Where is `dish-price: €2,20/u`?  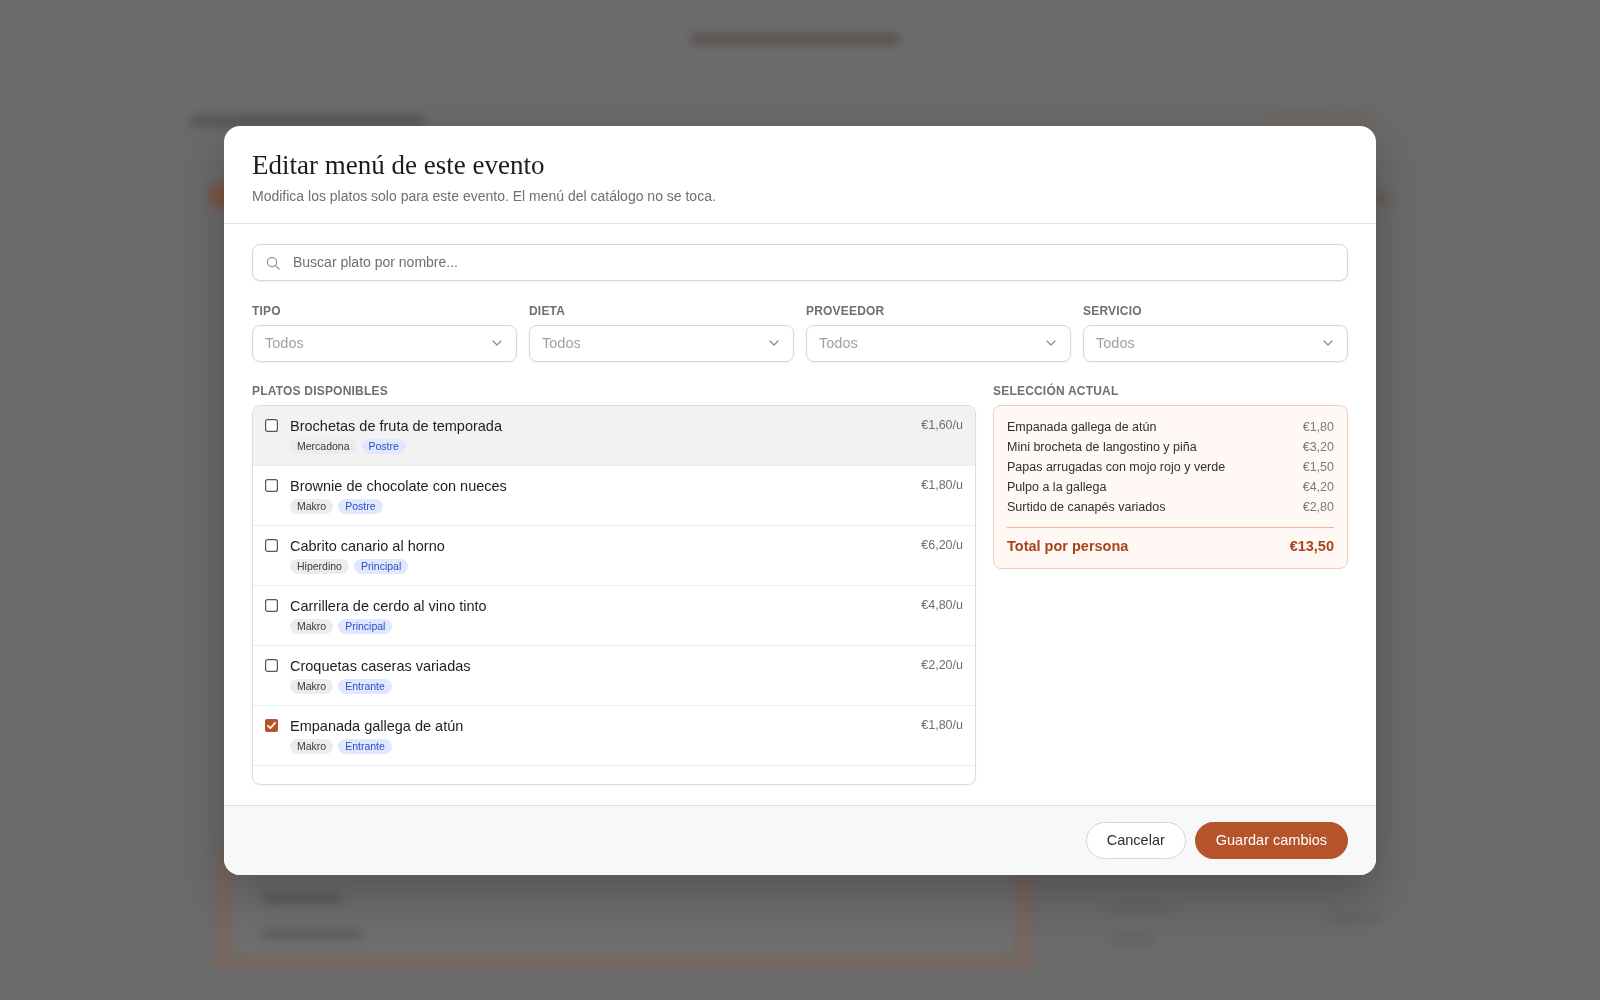 dish-price: €2,20/u is located at coordinates (942, 665).